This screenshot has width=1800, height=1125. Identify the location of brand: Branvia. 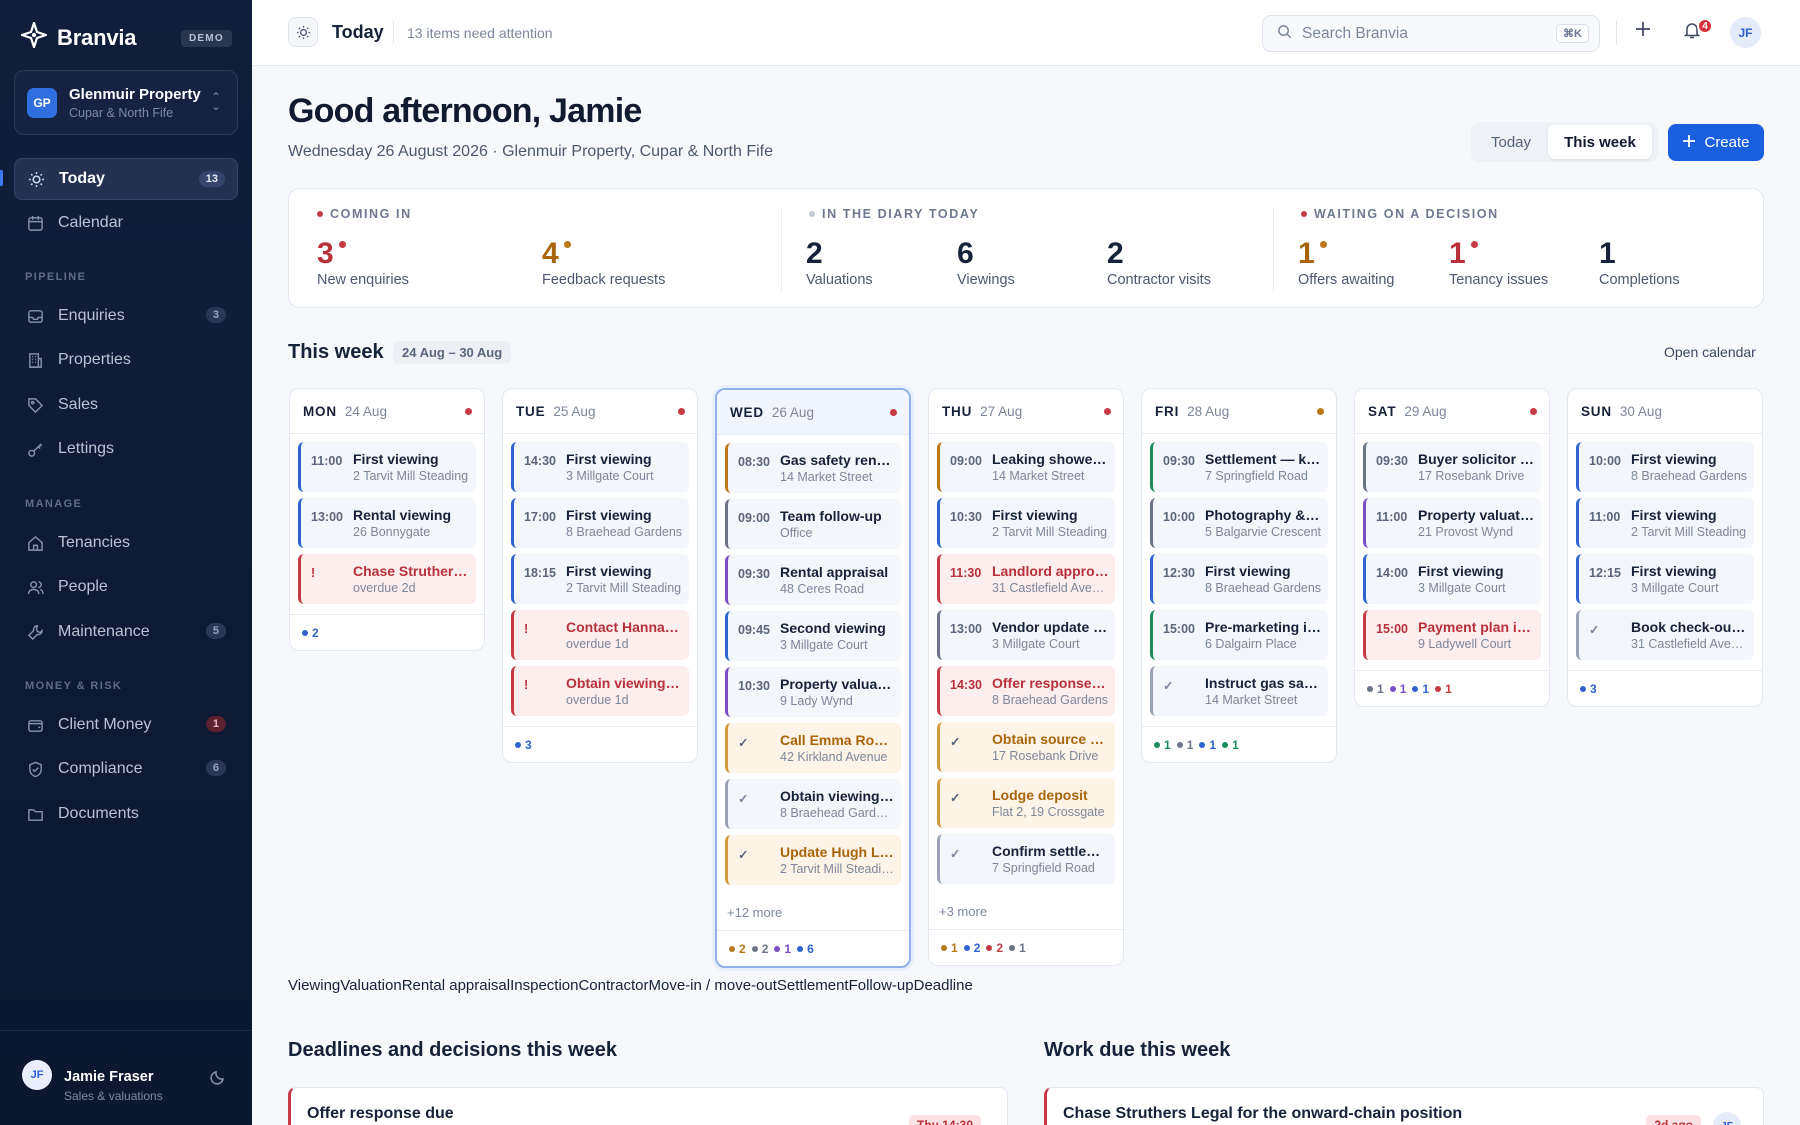
(78, 37).